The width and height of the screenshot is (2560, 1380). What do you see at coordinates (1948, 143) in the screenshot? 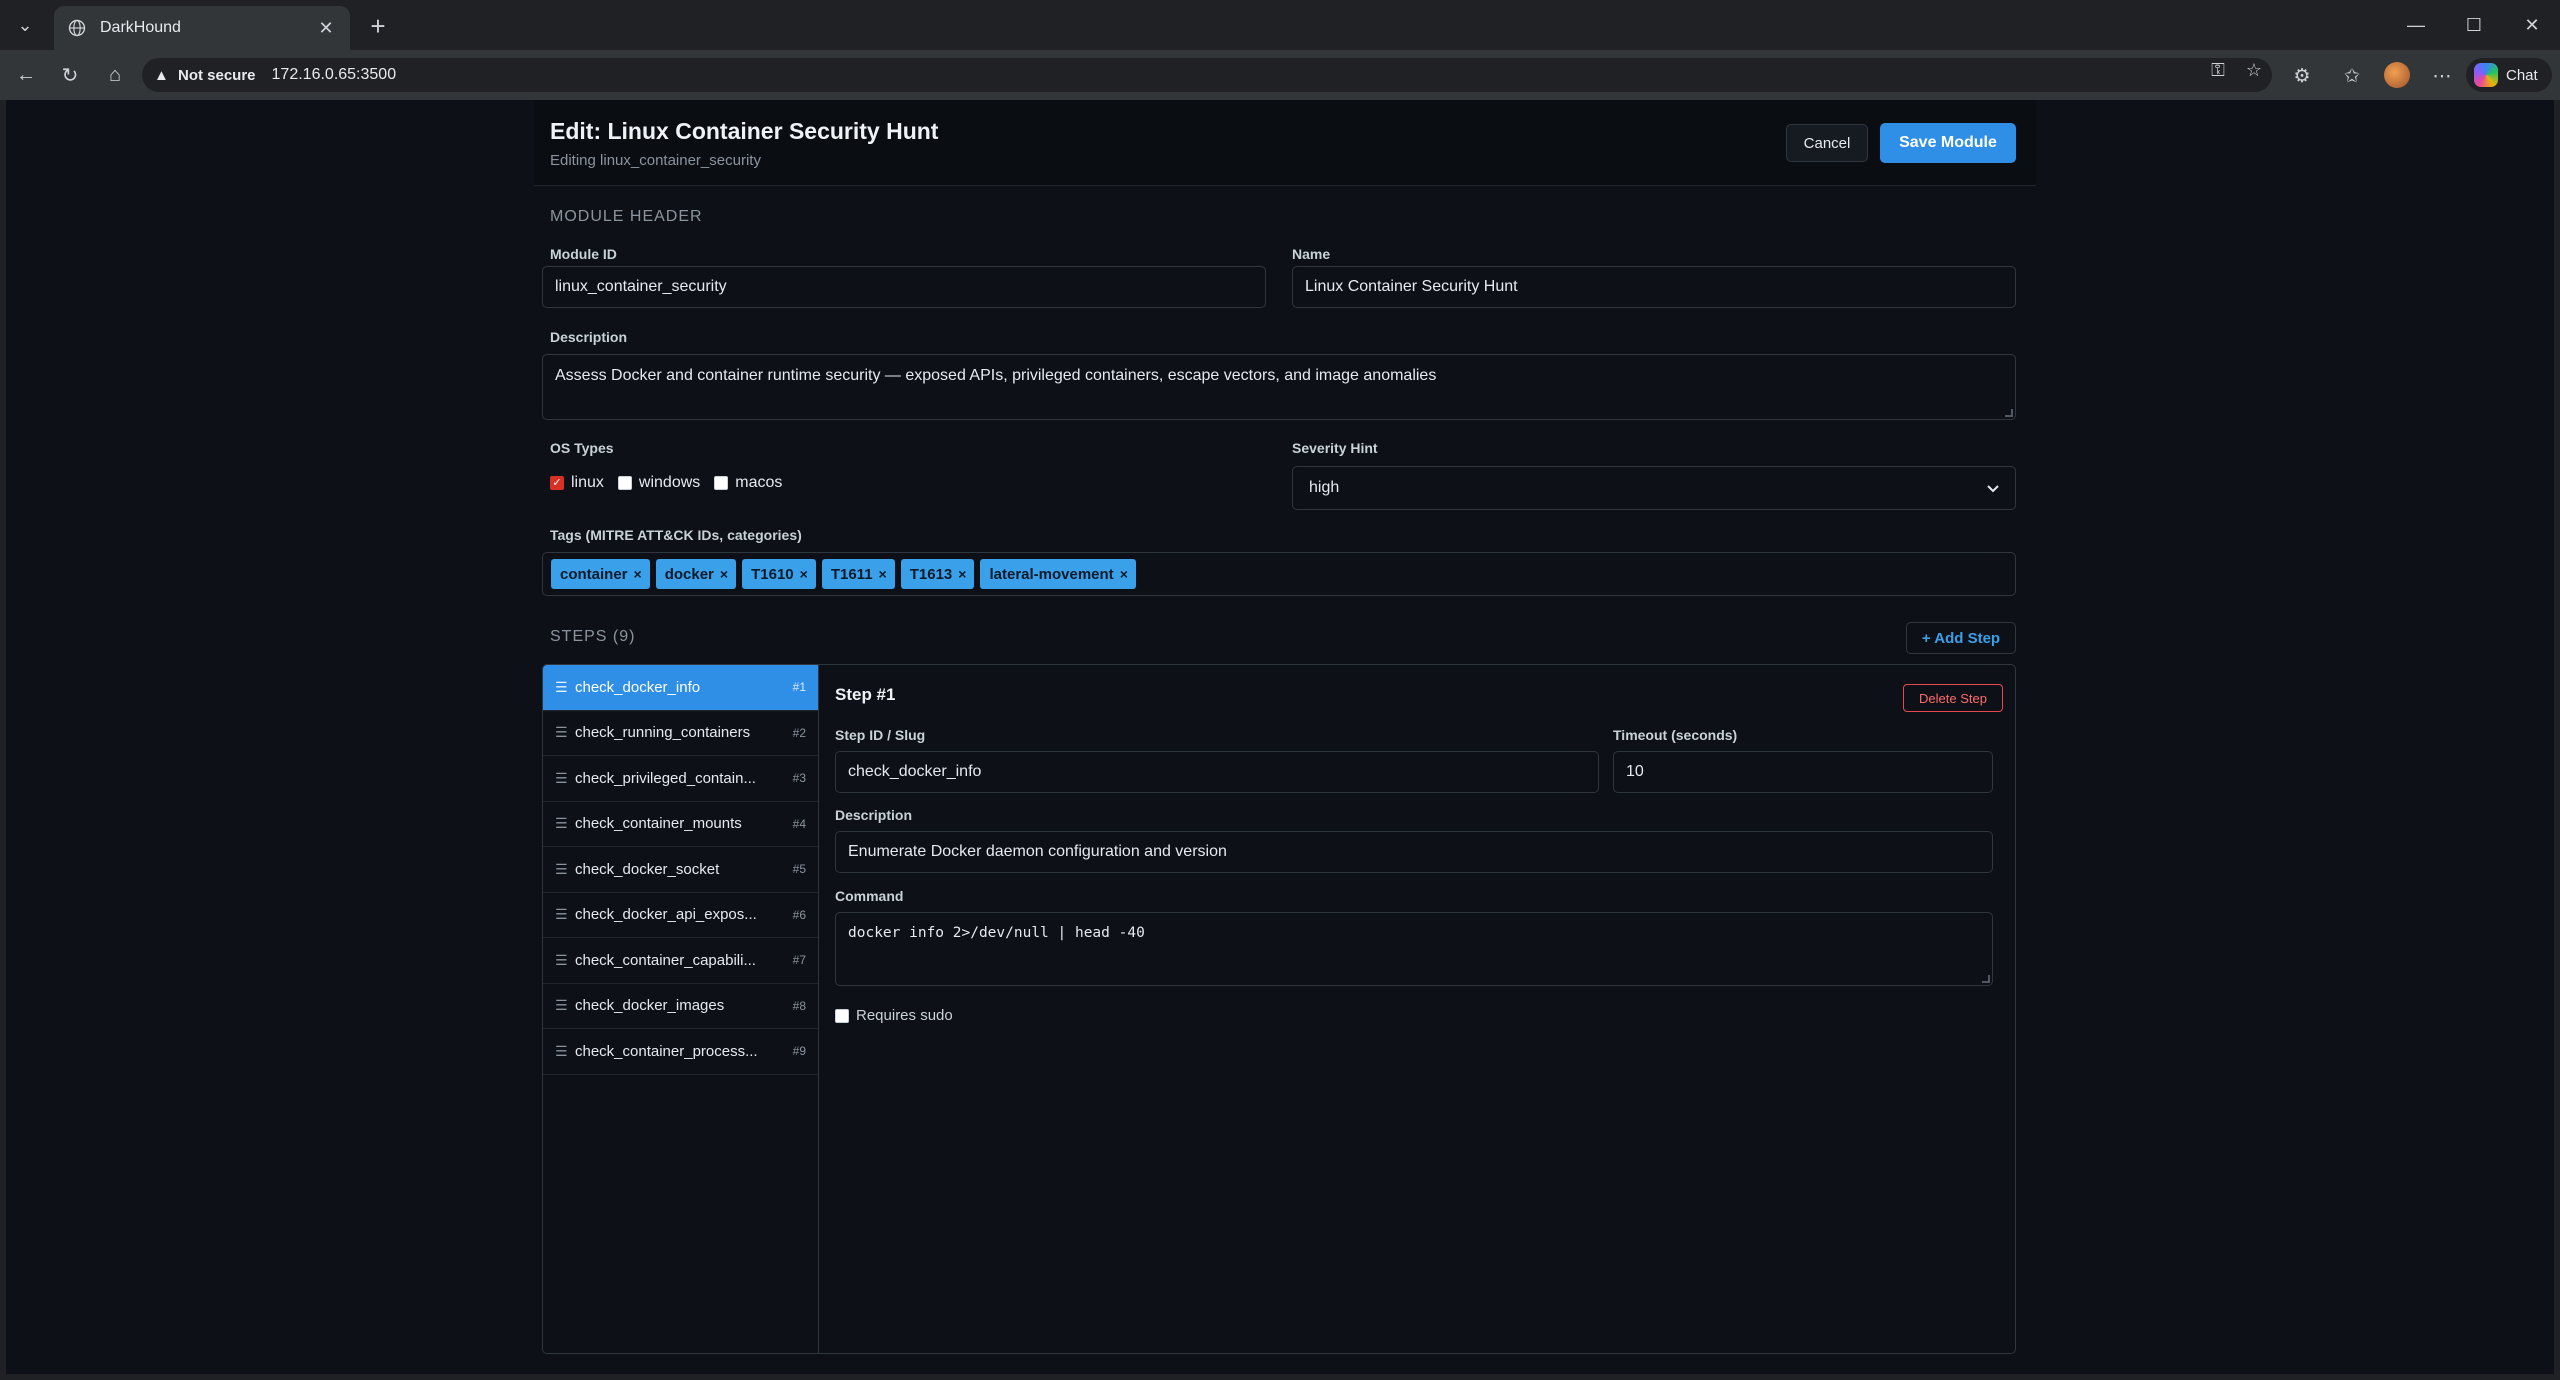
I see `save-module-button: Save Module` at bounding box center [1948, 143].